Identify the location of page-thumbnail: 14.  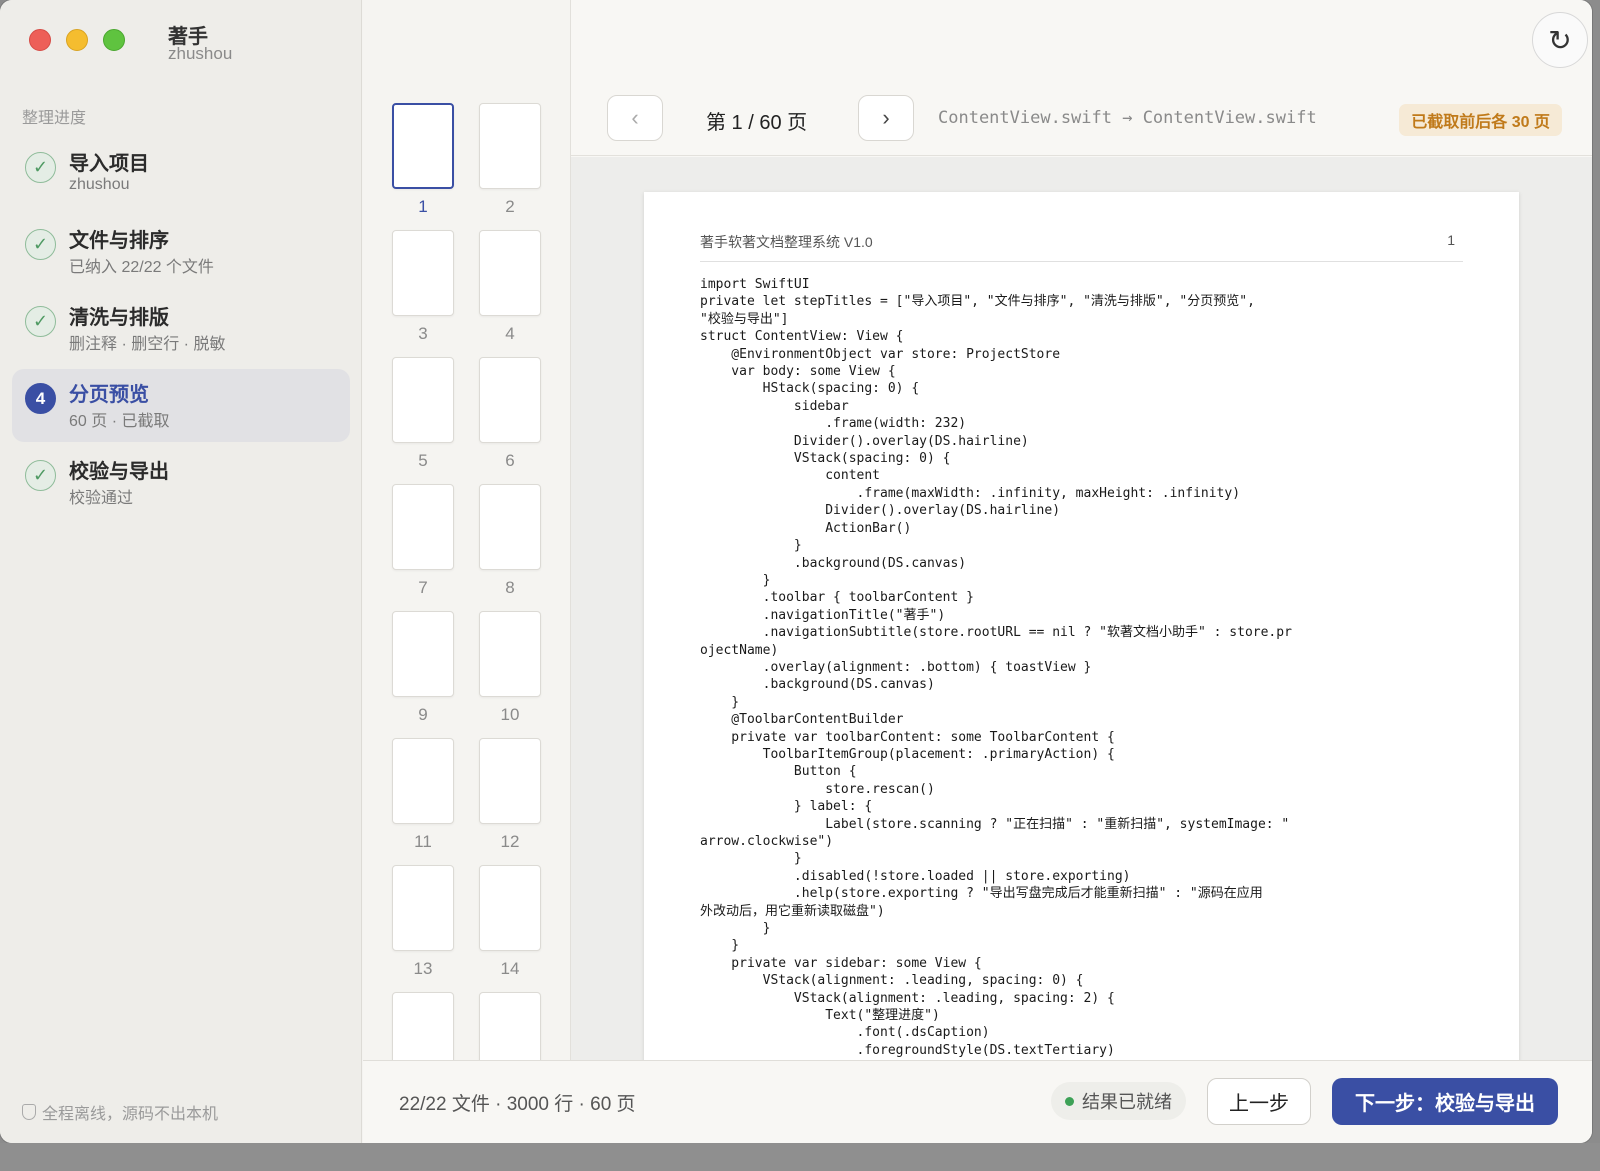
(510, 928).